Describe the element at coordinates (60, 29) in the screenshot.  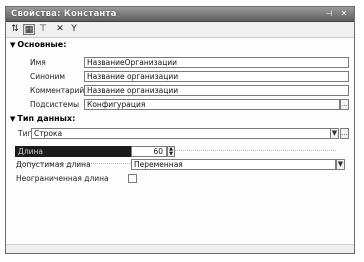
I see `clear-icon: ✕` at that location.